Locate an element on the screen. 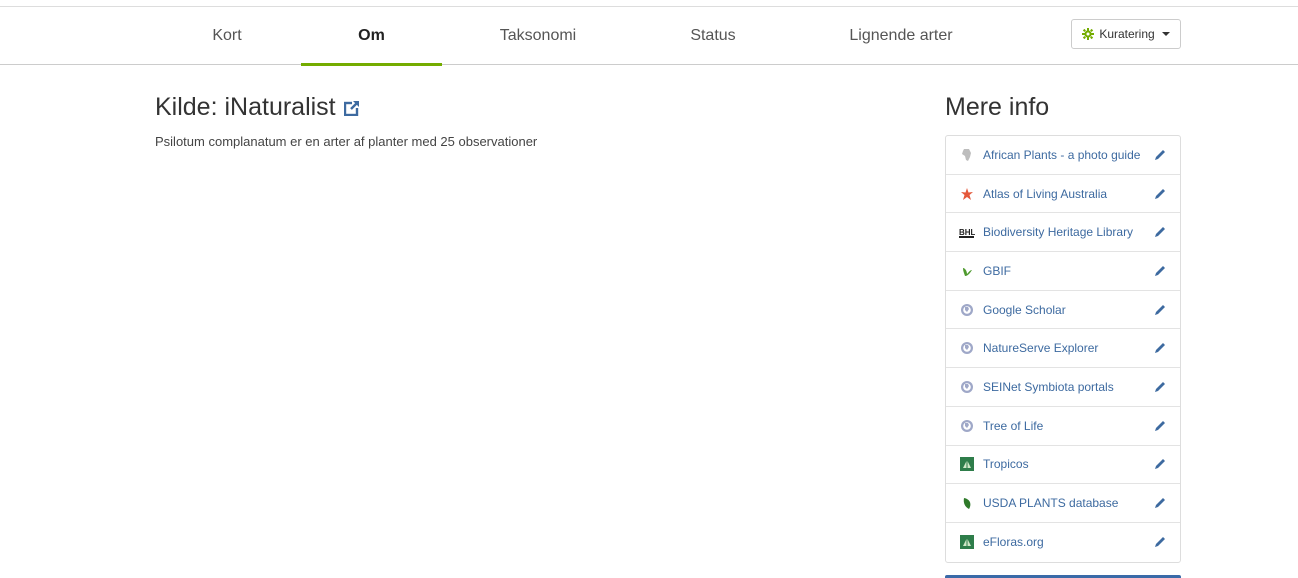 This screenshot has height=578, width=1298. african-plants-icon is located at coordinates (967, 155).